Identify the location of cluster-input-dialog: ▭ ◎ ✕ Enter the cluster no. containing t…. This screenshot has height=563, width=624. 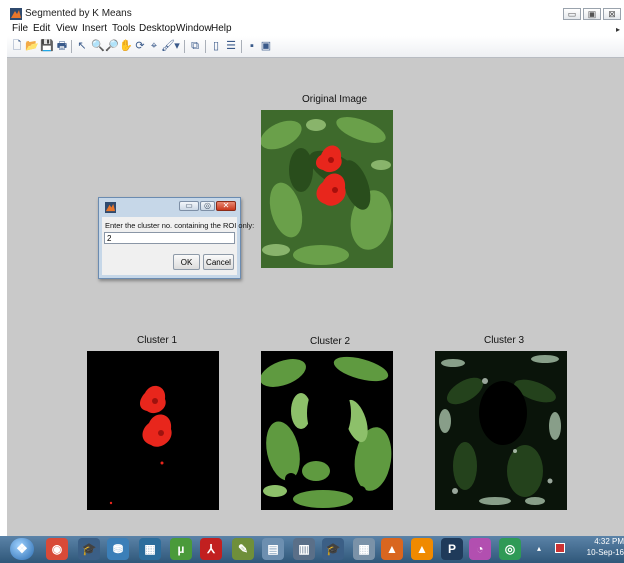
(176, 238).